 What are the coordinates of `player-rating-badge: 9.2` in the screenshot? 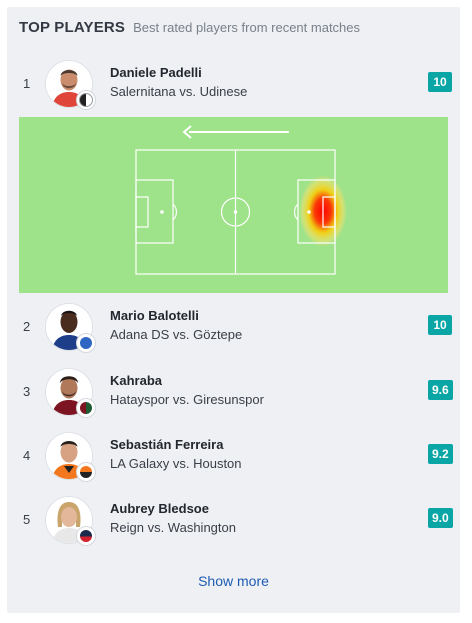 It's located at (440, 454).